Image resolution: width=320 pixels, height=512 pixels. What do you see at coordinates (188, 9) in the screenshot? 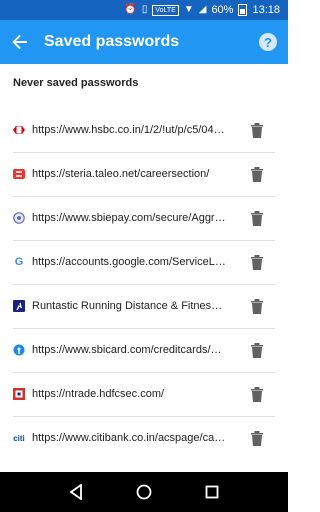
I see `wifi-icon: ▼` at bounding box center [188, 9].